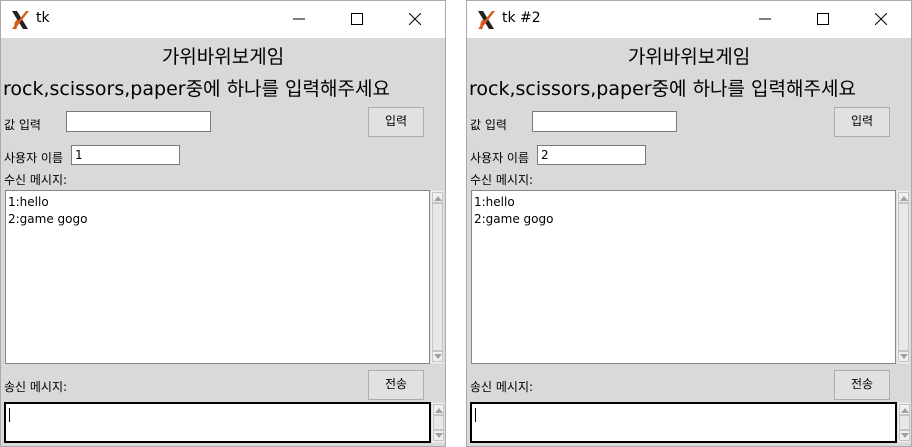  What do you see at coordinates (521, 18) in the screenshot?
I see `window-title: tk #2` at bounding box center [521, 18].